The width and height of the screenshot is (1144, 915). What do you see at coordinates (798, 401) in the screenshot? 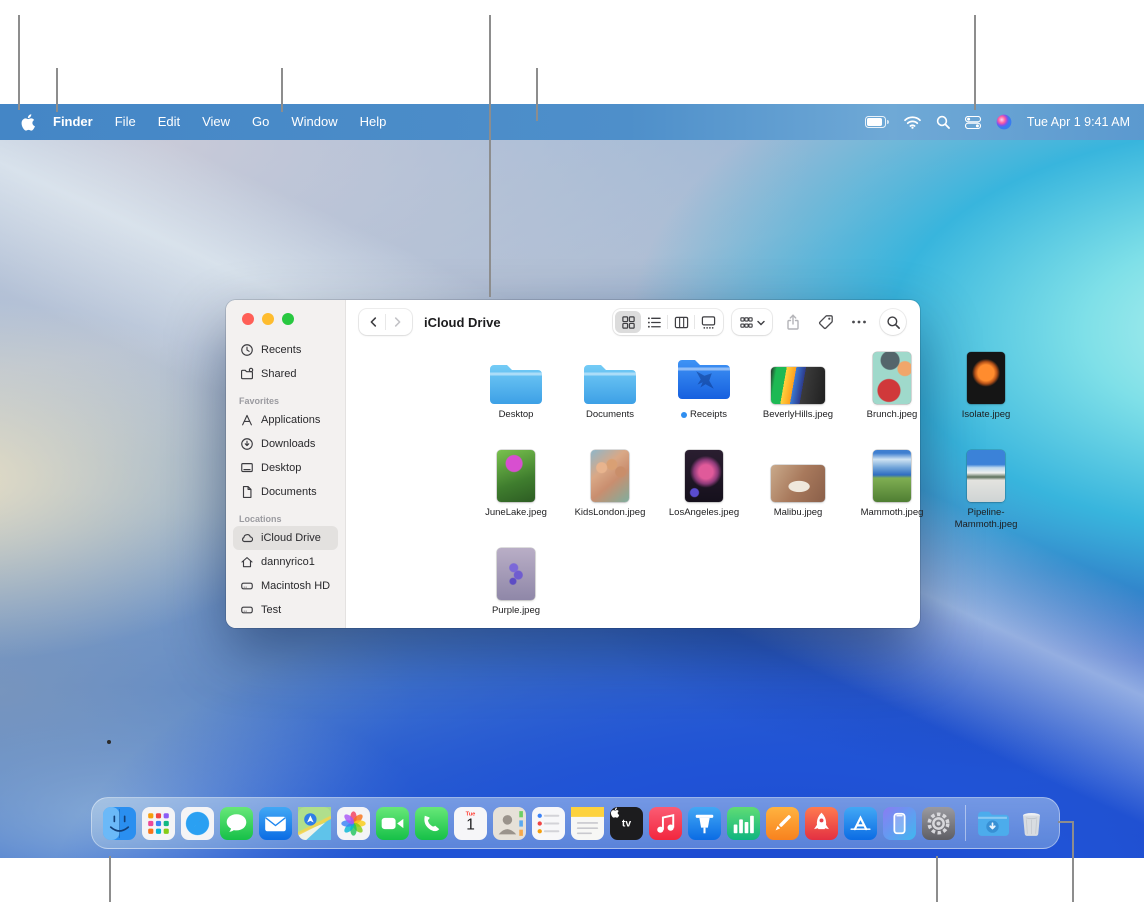
I see `file-item: BeverlyHills.jpeg` at bounding box center [798, 401].